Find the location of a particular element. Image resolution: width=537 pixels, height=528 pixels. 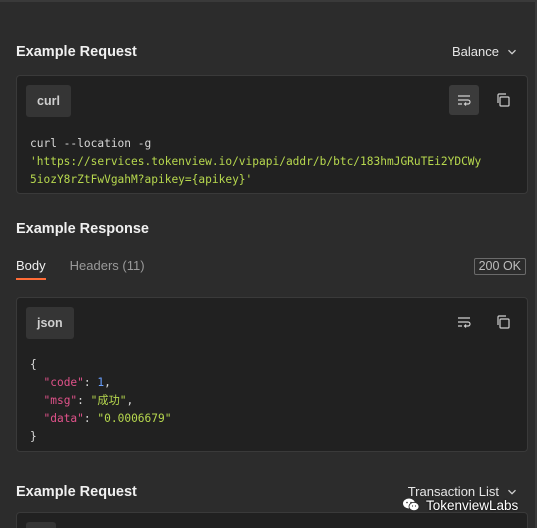

language-badge: curl is located at coordinates (48, 101).